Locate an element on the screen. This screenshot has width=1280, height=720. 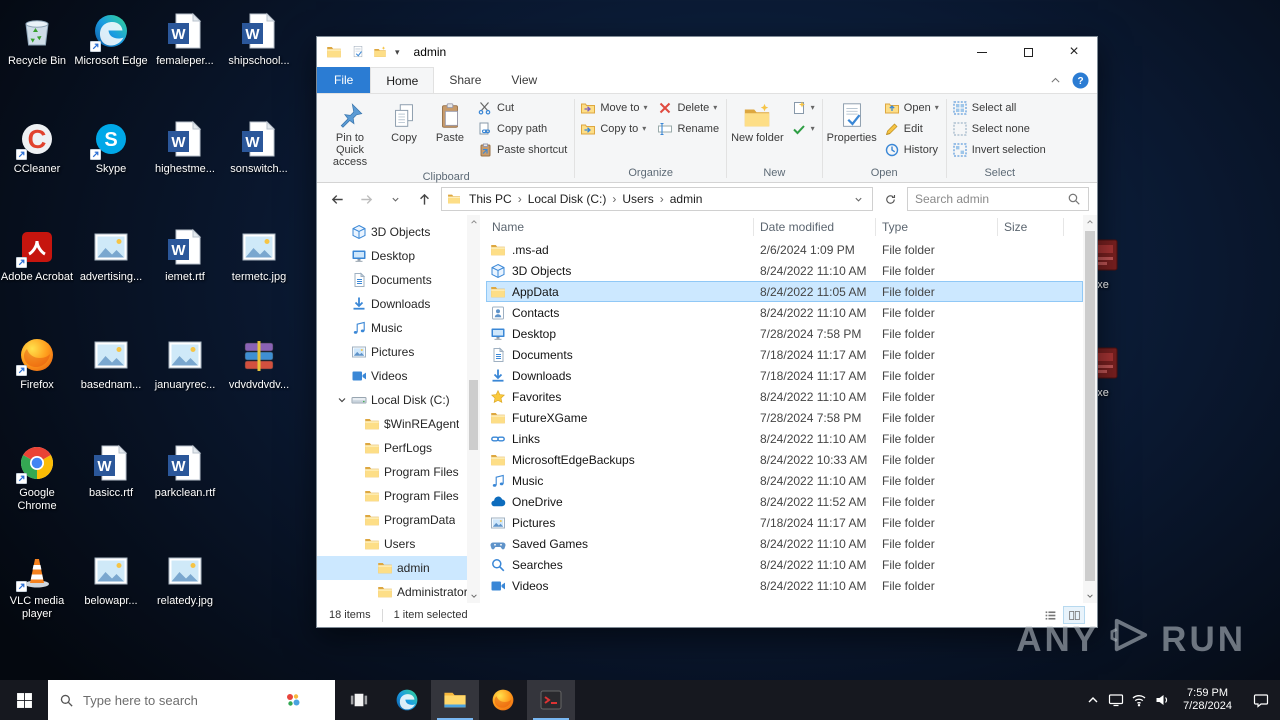
collapse-ribbon-icon is located at coordinates (1055, 80).